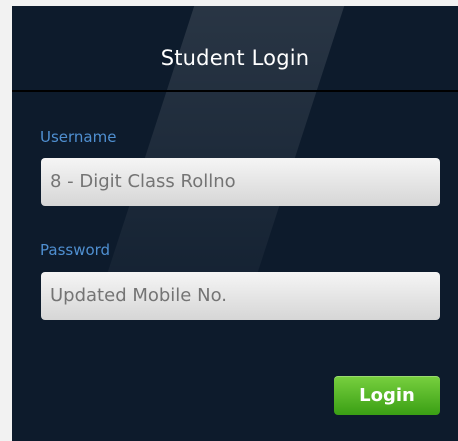 The image size is (458, 441). What do you see at coordinates (138, 295) in the screenshot?
I see `password-placeholder: Updated Mobile No.` at bounding box center [138, 295].